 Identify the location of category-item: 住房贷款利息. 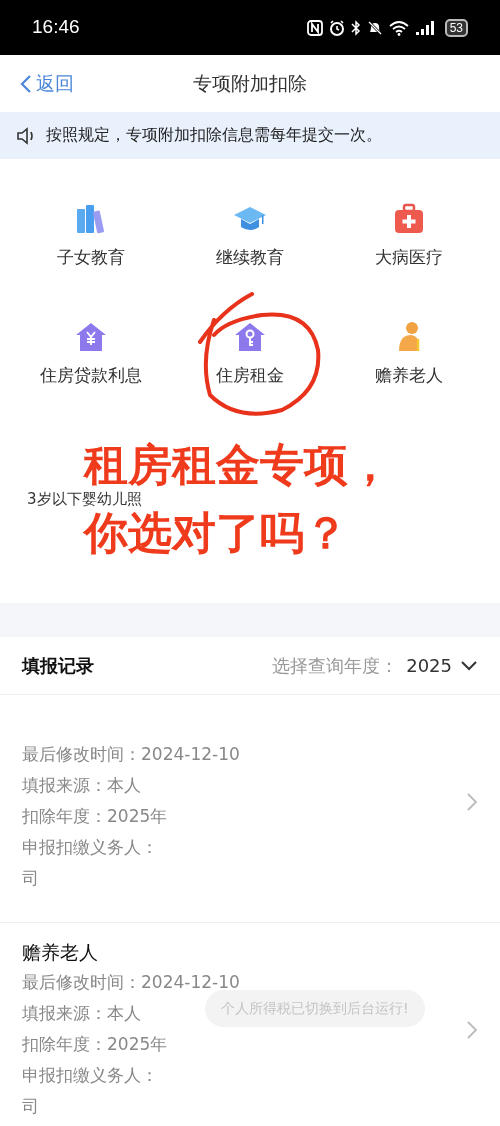
(91, 353).